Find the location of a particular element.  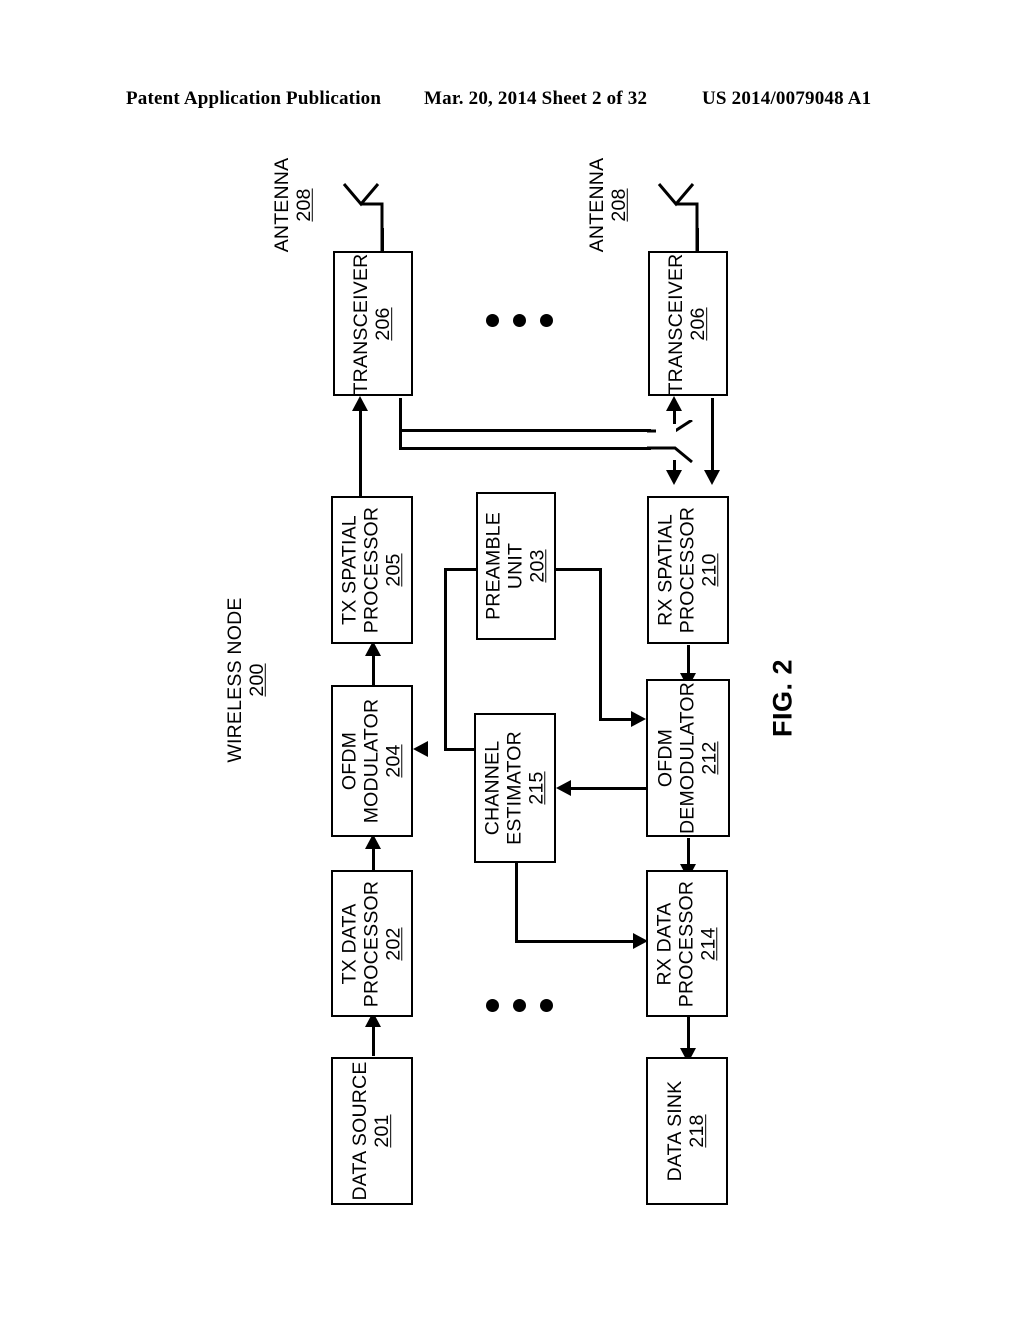

block-rx-spatial-processor-line2: PROCESSOR is located at coordinates (687, 570).